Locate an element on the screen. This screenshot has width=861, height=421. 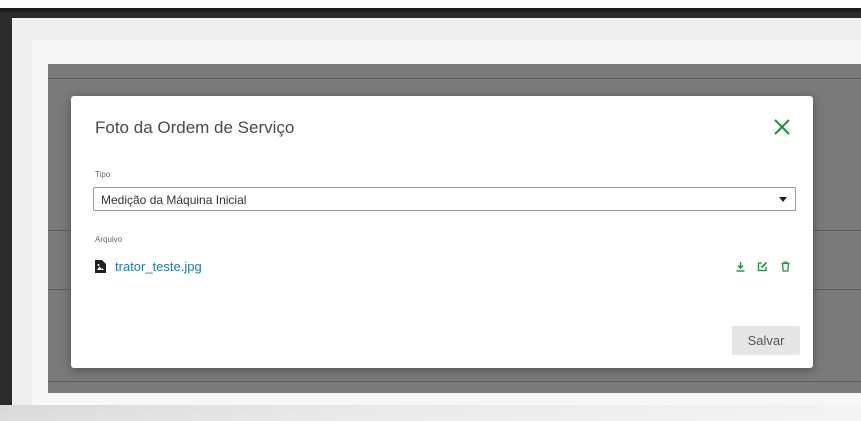
close-icon is located at coordinates (782, 127).